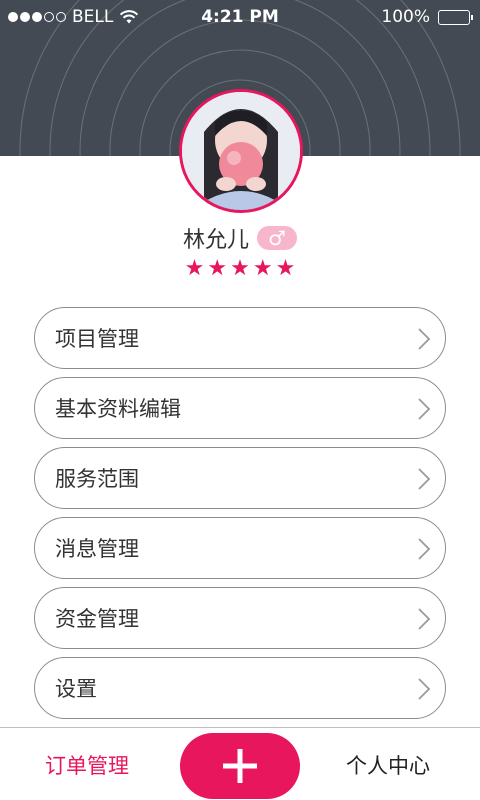 This screenshot has width=480, height=800. What do you see at coordinates (240, 688) in the screenshot?
I see `menu-item: 设置` at bounding box center [240, 688].